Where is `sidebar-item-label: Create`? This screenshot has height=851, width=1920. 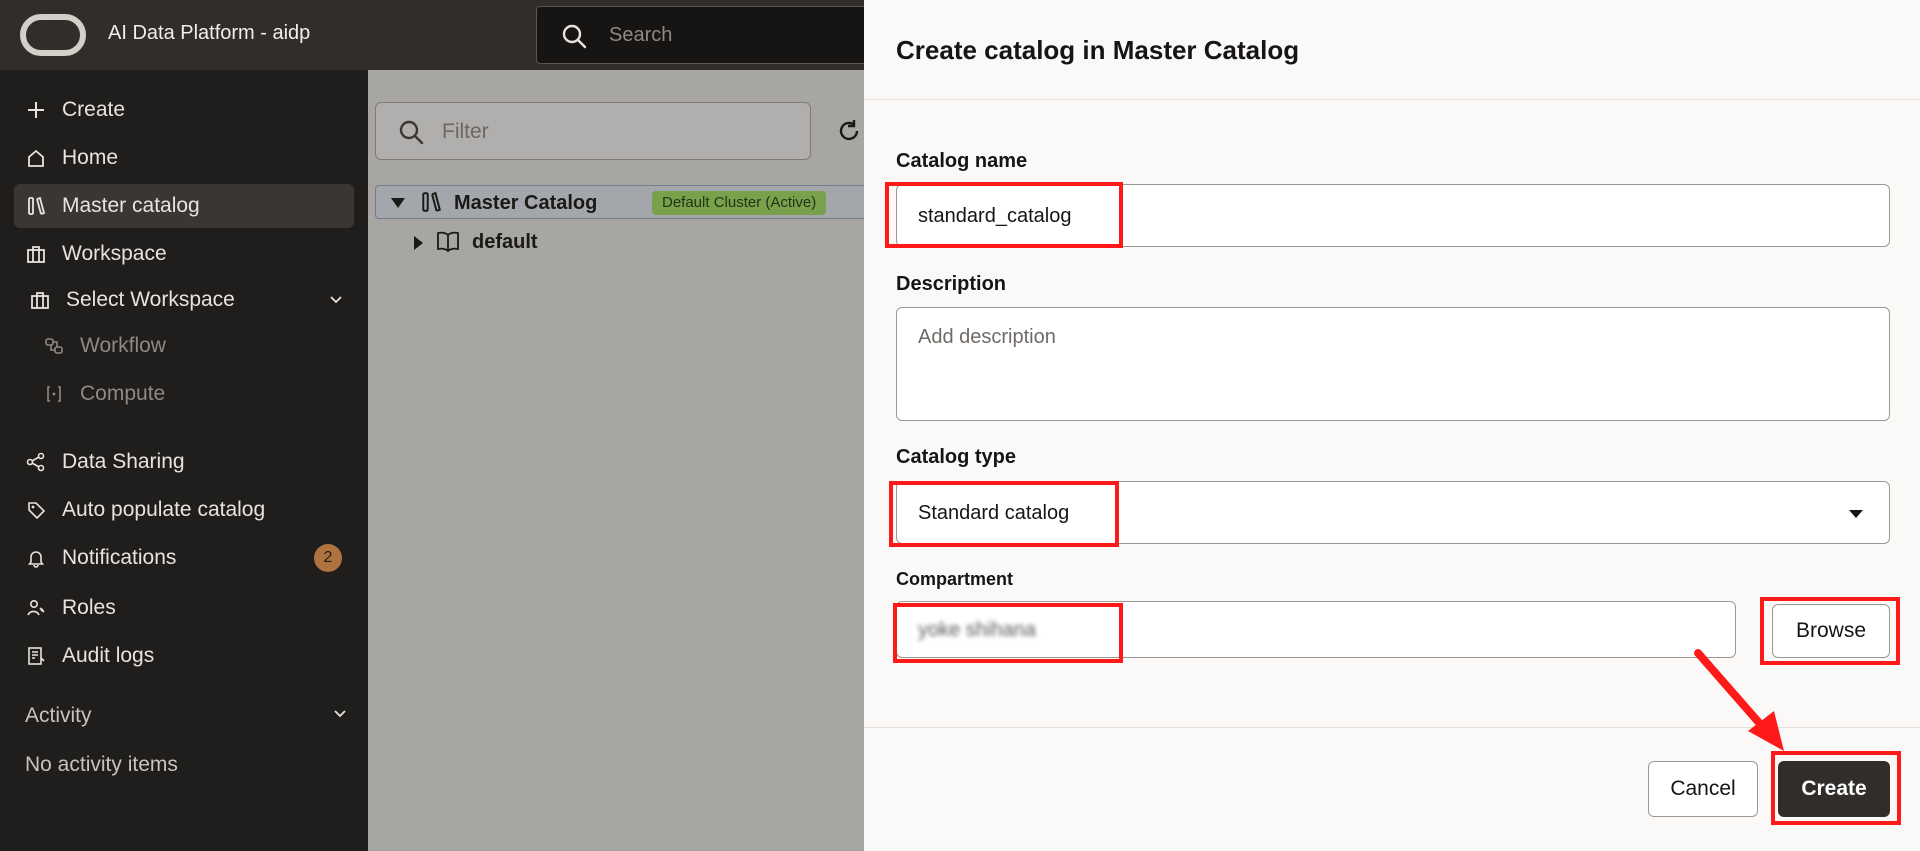
sidebar-item-label: Create is located at coordinates (94, 109).